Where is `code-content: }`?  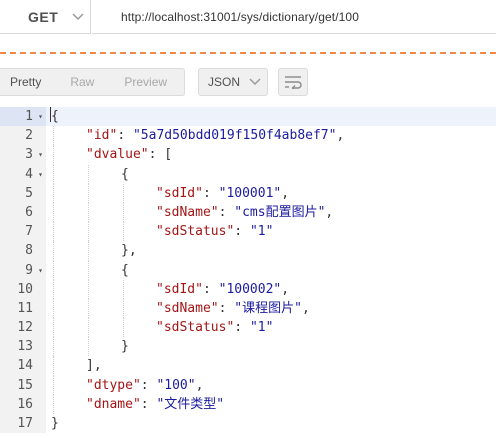
code-content: } is located at coordinates (55, 423).